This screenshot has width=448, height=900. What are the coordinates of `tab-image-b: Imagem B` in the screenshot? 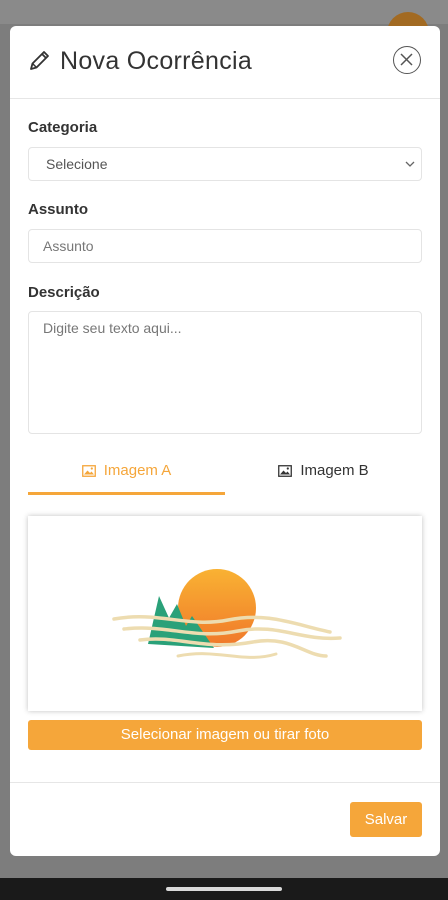 It's located at (323, 474).